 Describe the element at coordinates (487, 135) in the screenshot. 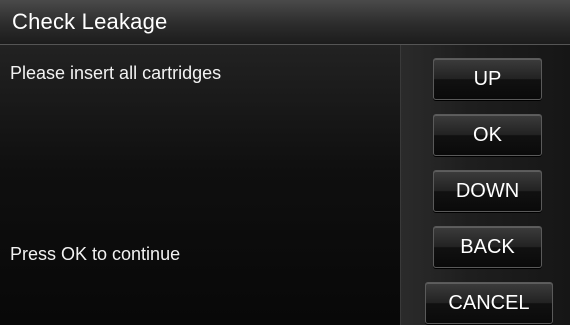

I see `ok-button: OK` at that location.